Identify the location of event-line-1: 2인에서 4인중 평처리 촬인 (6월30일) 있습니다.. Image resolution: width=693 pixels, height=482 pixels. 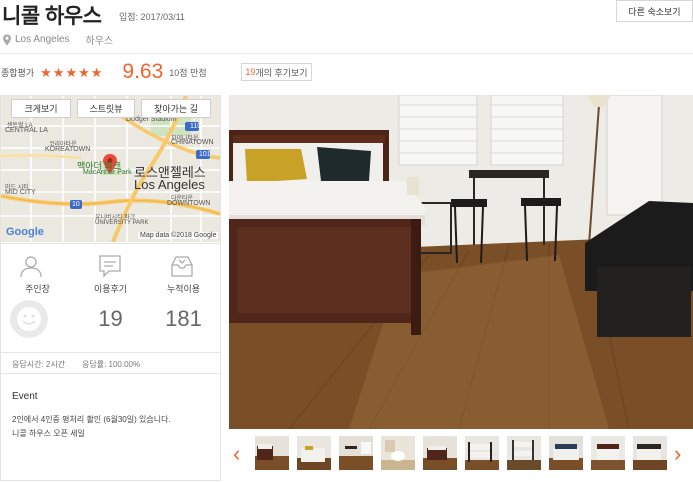
(91, 419).